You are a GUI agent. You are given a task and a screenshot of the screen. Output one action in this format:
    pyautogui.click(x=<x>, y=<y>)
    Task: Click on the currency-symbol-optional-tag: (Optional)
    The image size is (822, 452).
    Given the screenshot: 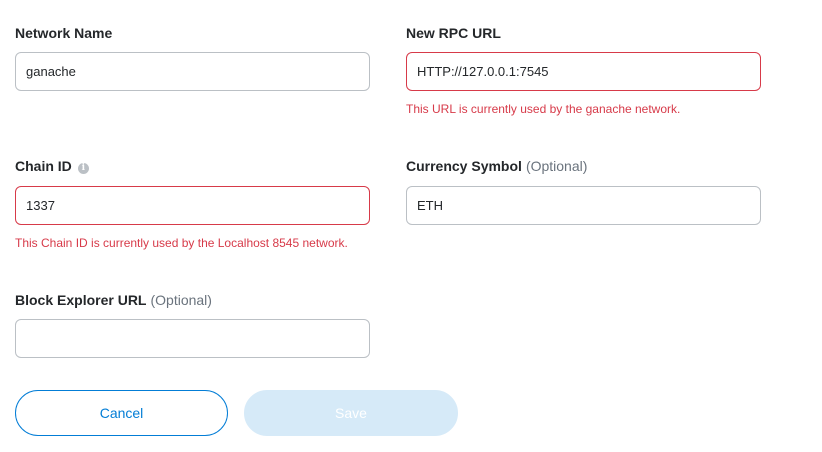 What is the action you would take?
    pyautogui.click(x=556, y=166)
    